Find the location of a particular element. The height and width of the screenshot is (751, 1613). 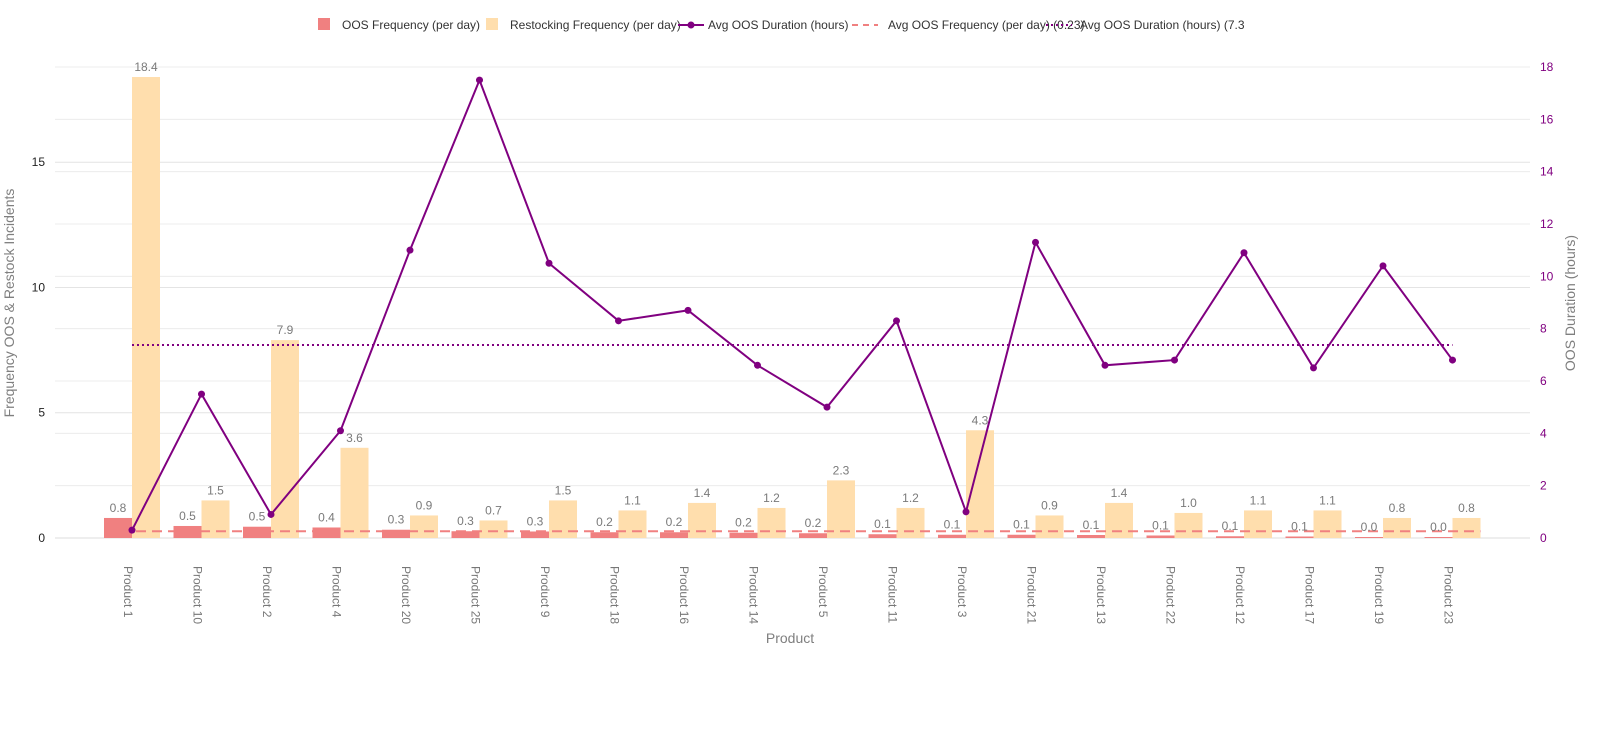

legend-label-oos: OOS Frequency (per day) is located at coordinates (411, 25).